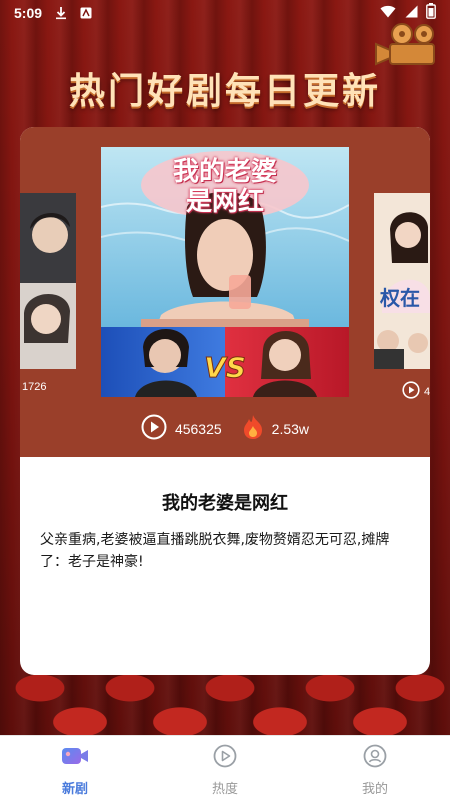 The image size is (450, 800). What do you see at coordinates (224, 91) in the screenshot?
I see `page-headline: 热门好剧每日更新` at bounding box center [224, 91].